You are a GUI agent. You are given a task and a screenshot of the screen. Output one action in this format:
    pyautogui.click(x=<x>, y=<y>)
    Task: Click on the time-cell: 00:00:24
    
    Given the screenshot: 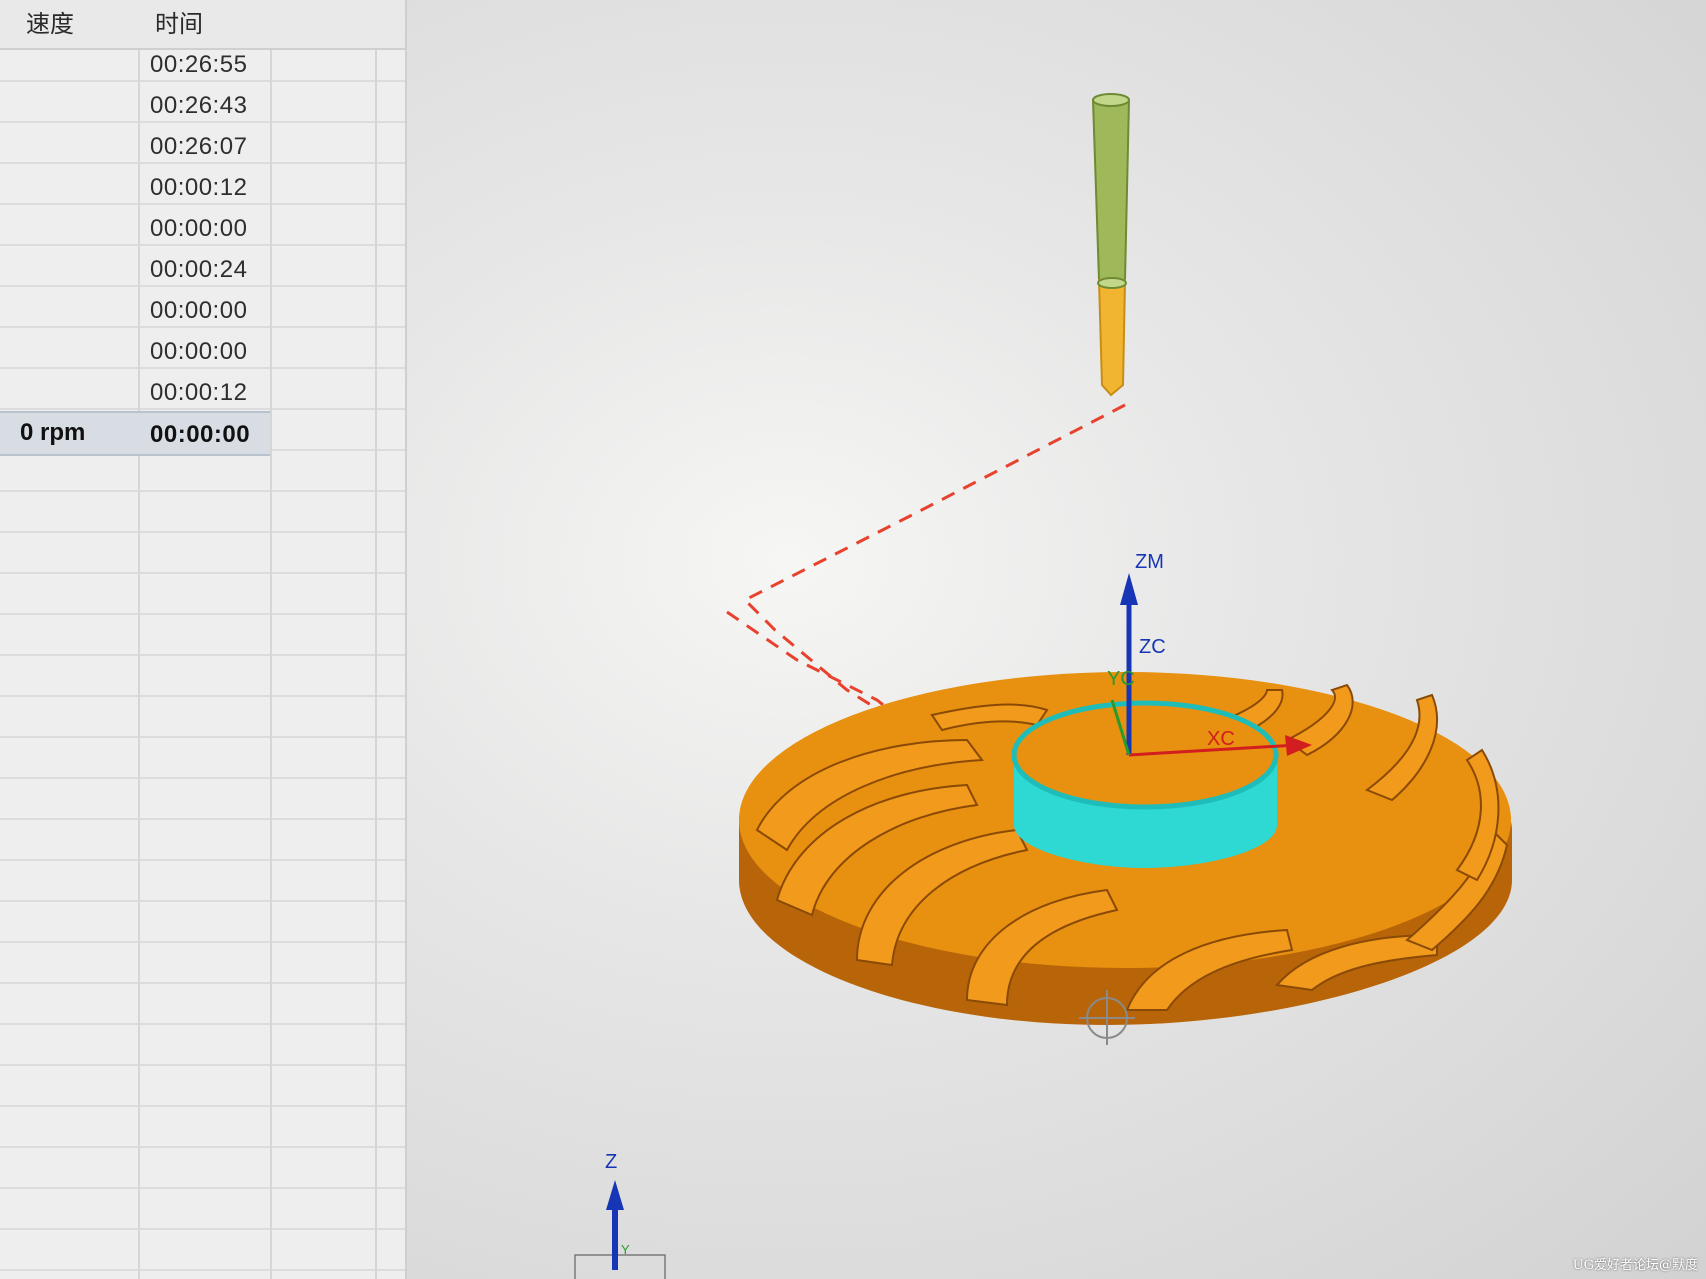 What is the action you would take?
    pyautogui.click(x=199, y=269)
    